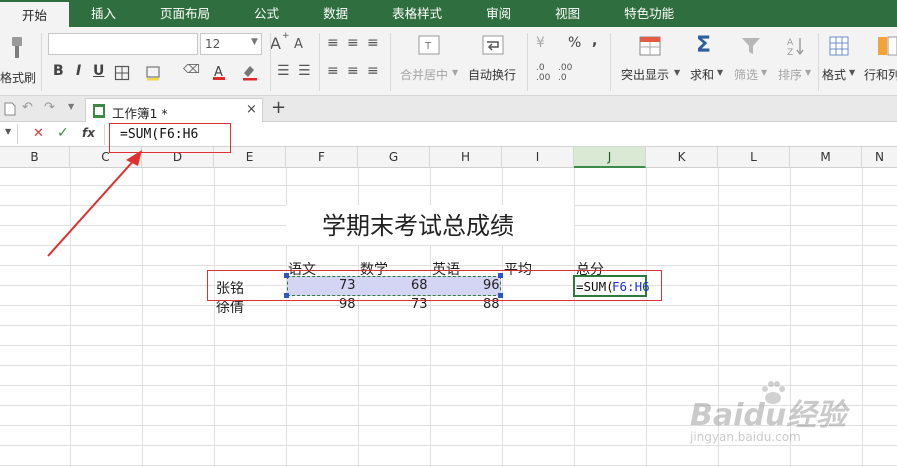 The width and height of the screenshot is (897, 467). What do you see at coordinates (745, 437) in the screenshot?
I see `watermark-url: jingyan.baidu.com` at bounding box center [745, 437].